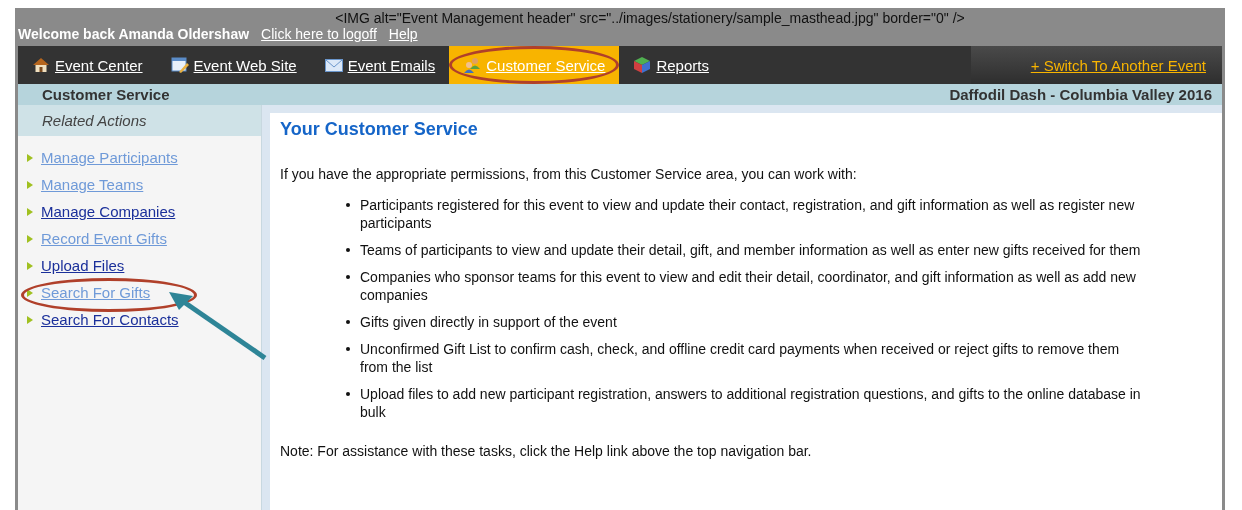 The height and width of the screenshot is (510, 1242). Describe the element at coordinates (179, 65) in the screenshot. I see `page-pencil-icon` at that location.